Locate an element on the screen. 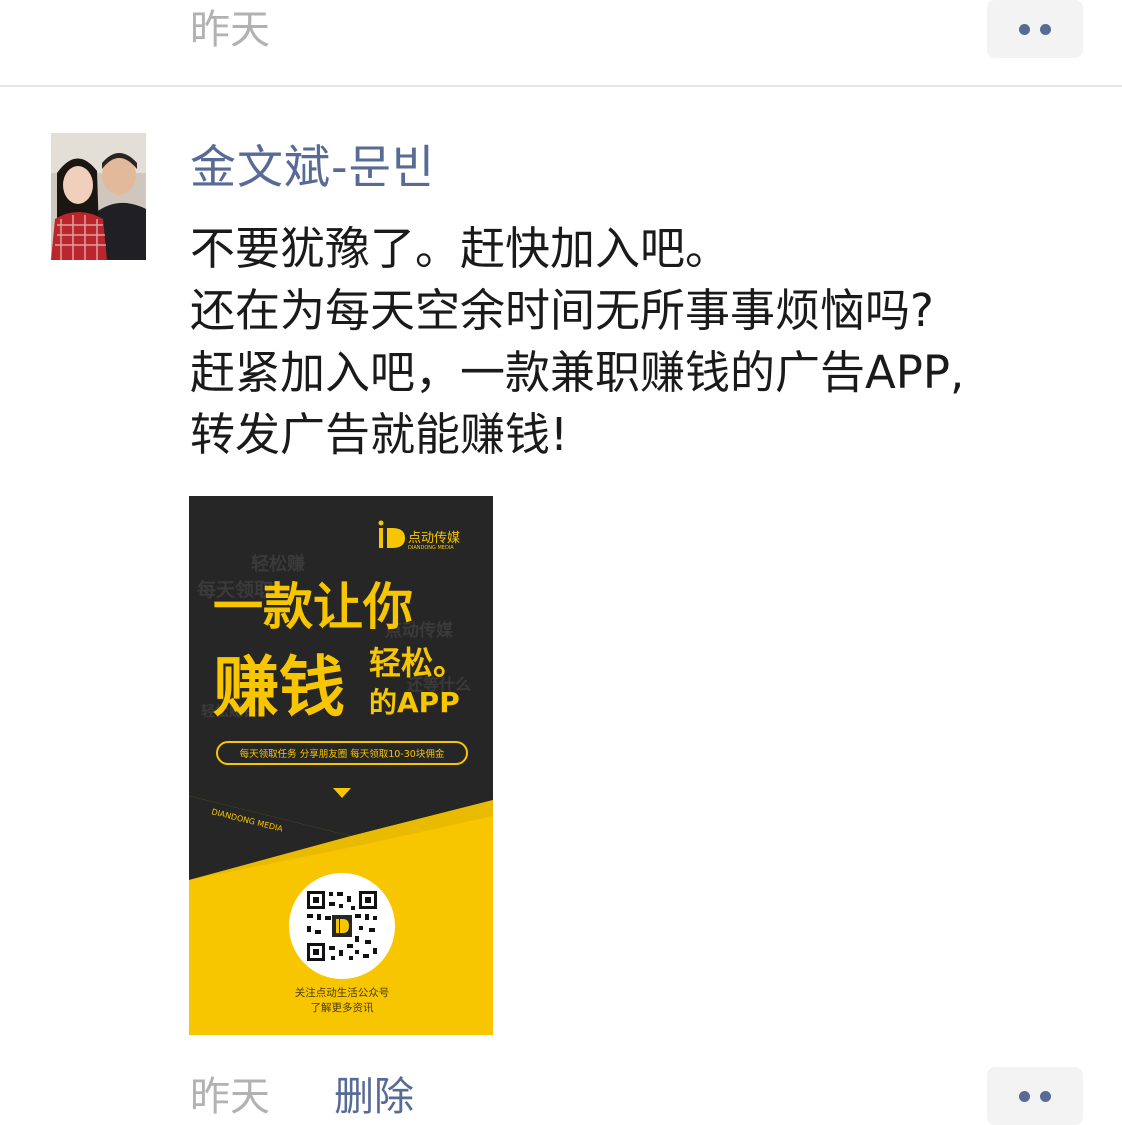 The image size is (1122, 1125). post-author-name: 金文斌-문빈 is located at coordinates (312, 167).